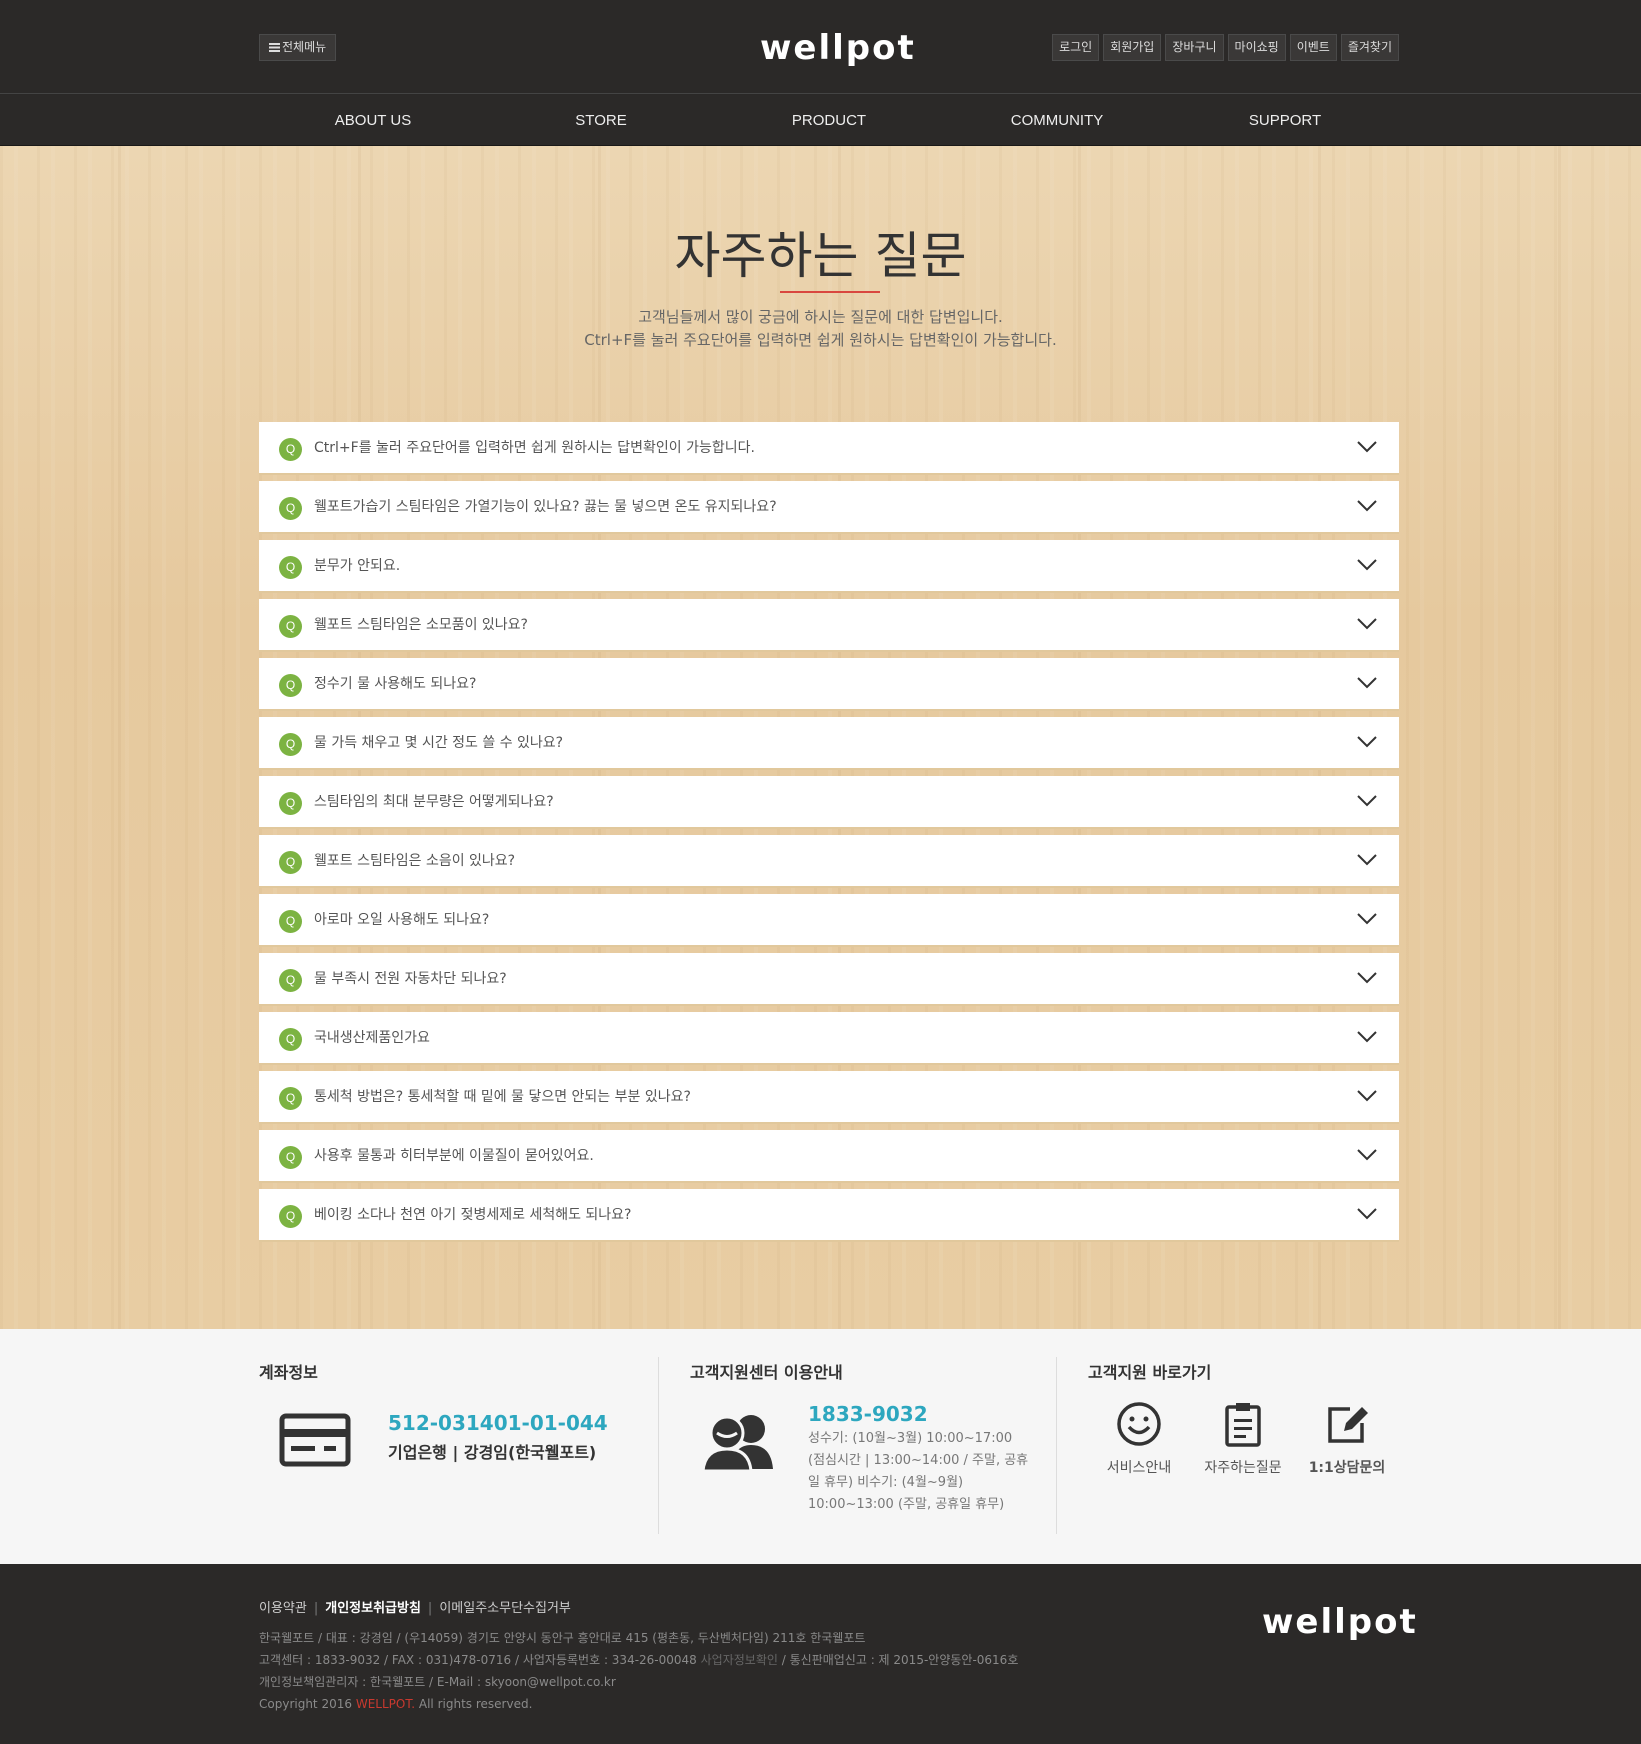 The image size is (1641, 1744). What do you see at coordinates (385, 1704) in the screenshot?
I see `copyright-brand: WELLPOT.` at bounding box center [385, 1704].